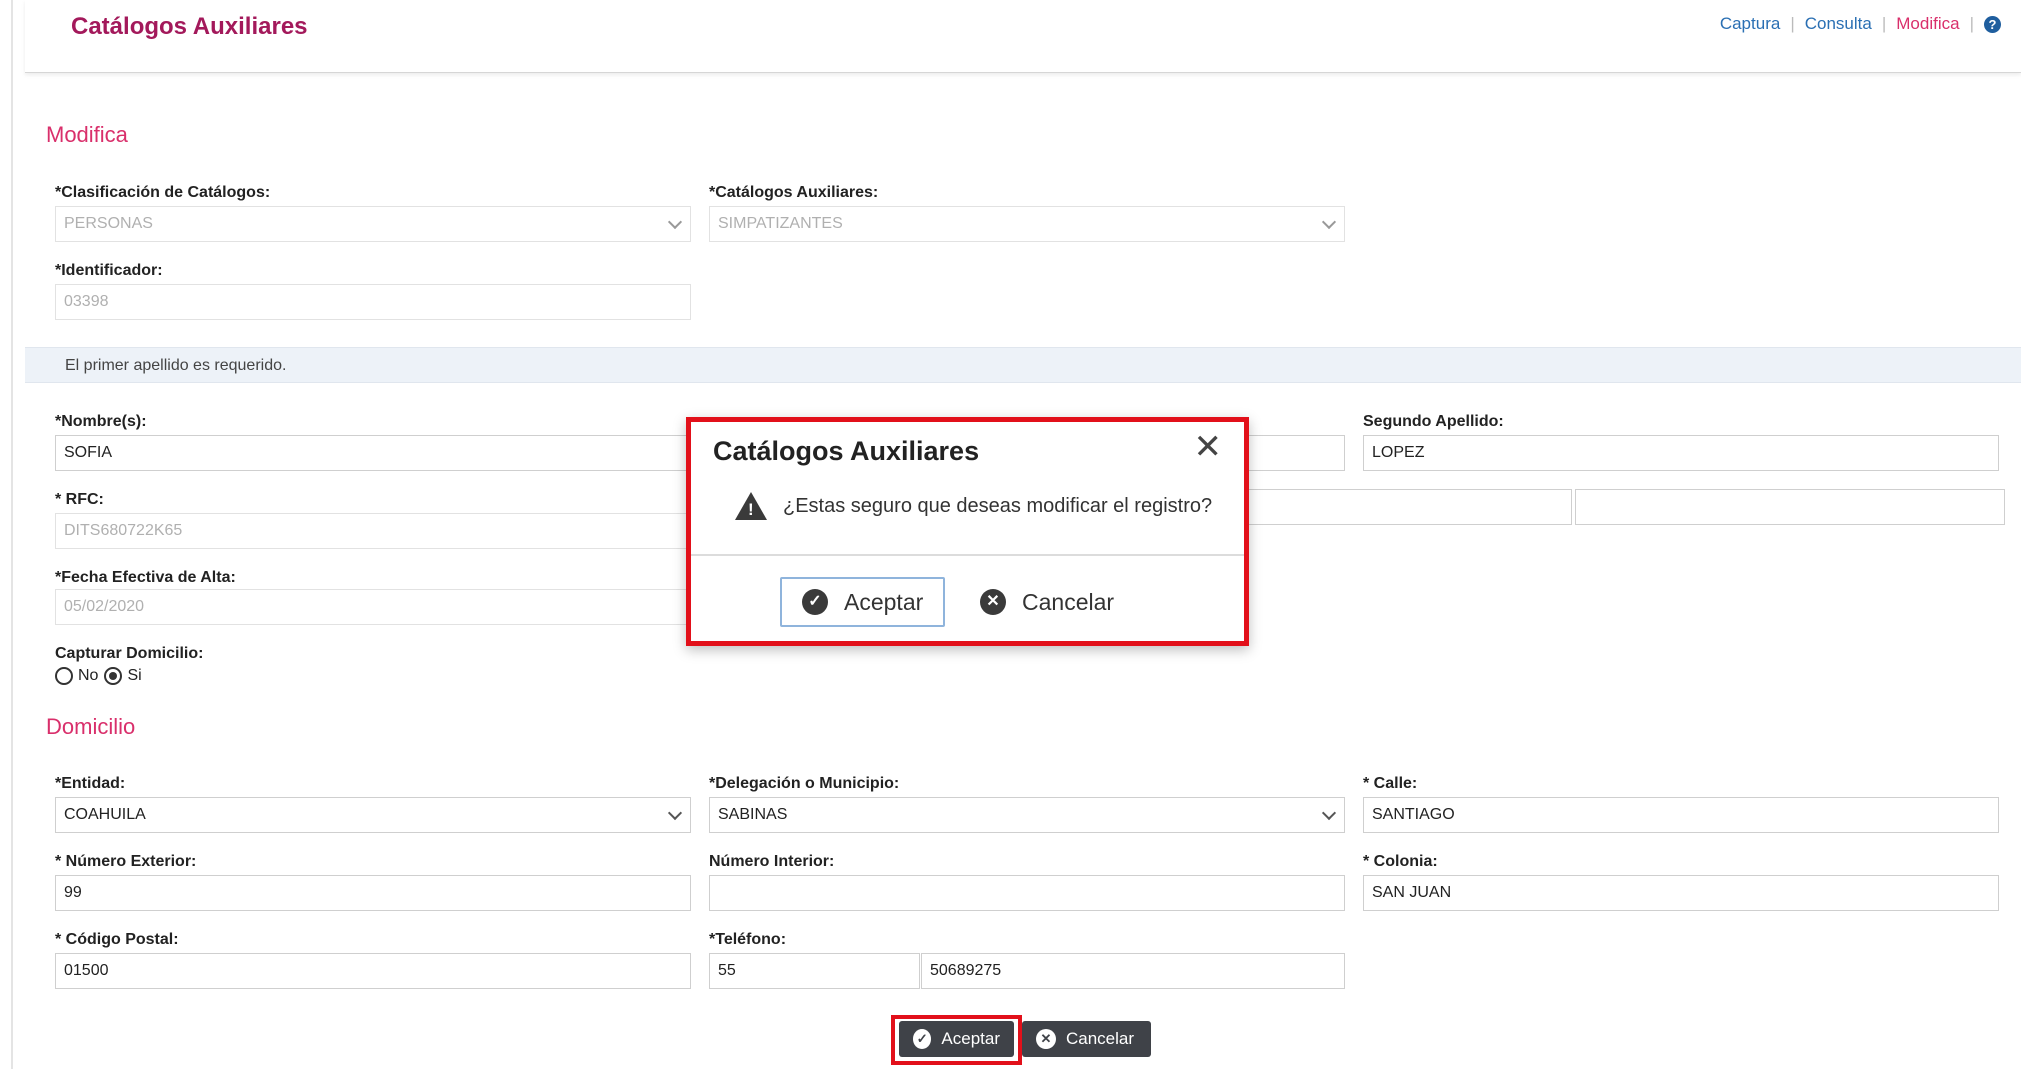  Describe the element at coordinates (727, 970) in the screenshot. I see `telefono-lada-value: 55` at that location.